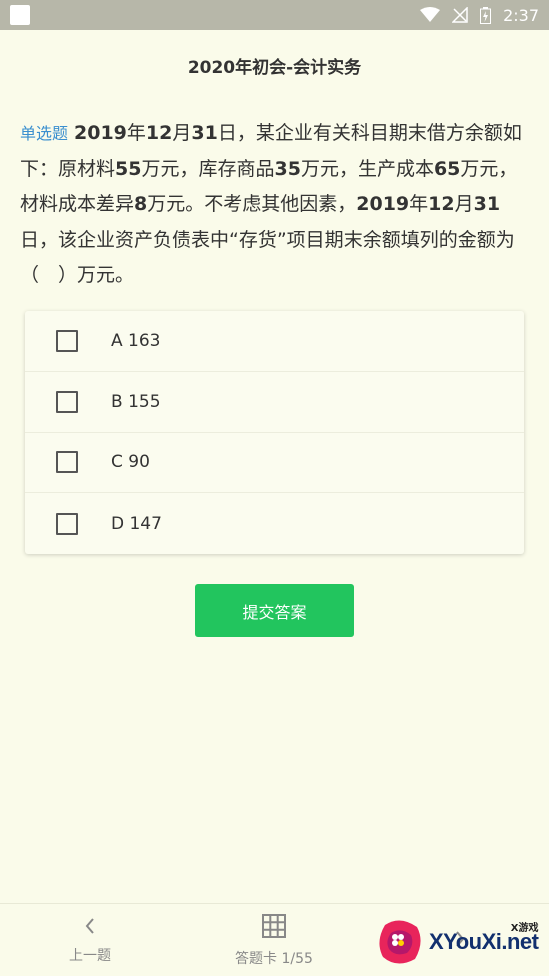  What do you see at coordinates (67, 340) in the screenshot?
I see `option-a-checkbox` at bounding box center [67, 340].